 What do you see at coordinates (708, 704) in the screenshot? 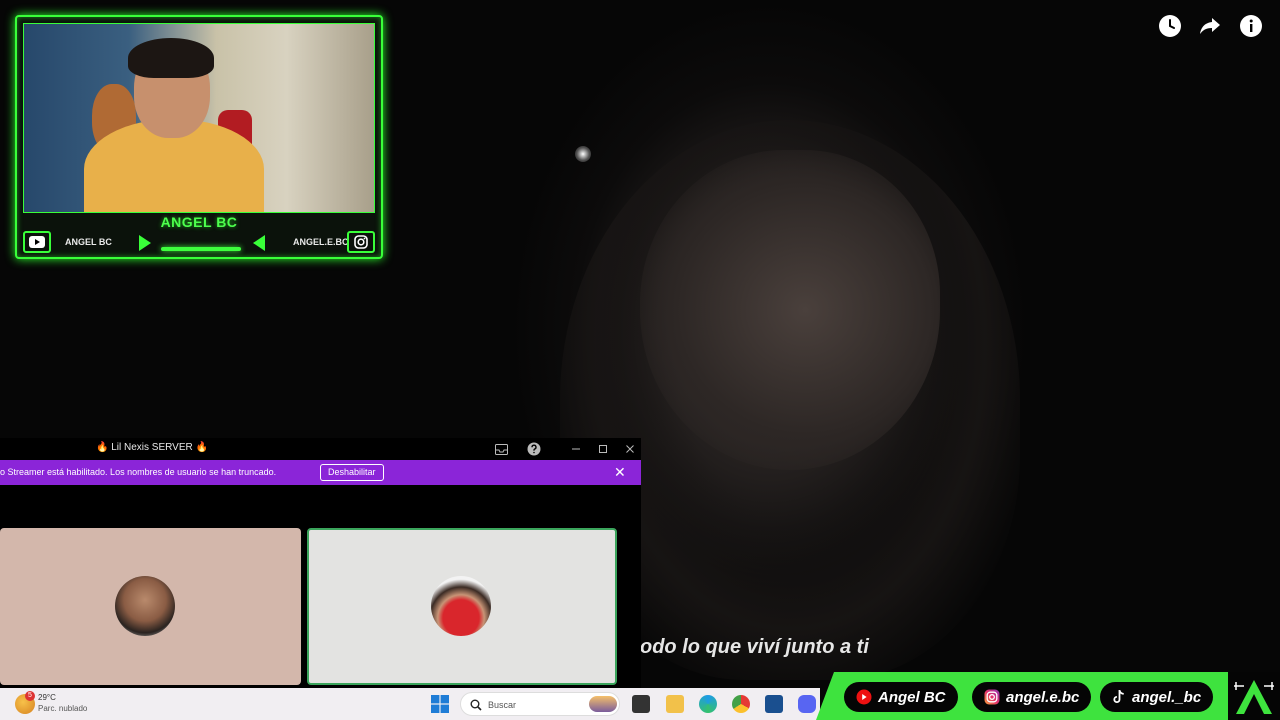
I see `edge-icon` at bounding box center [708, 704].